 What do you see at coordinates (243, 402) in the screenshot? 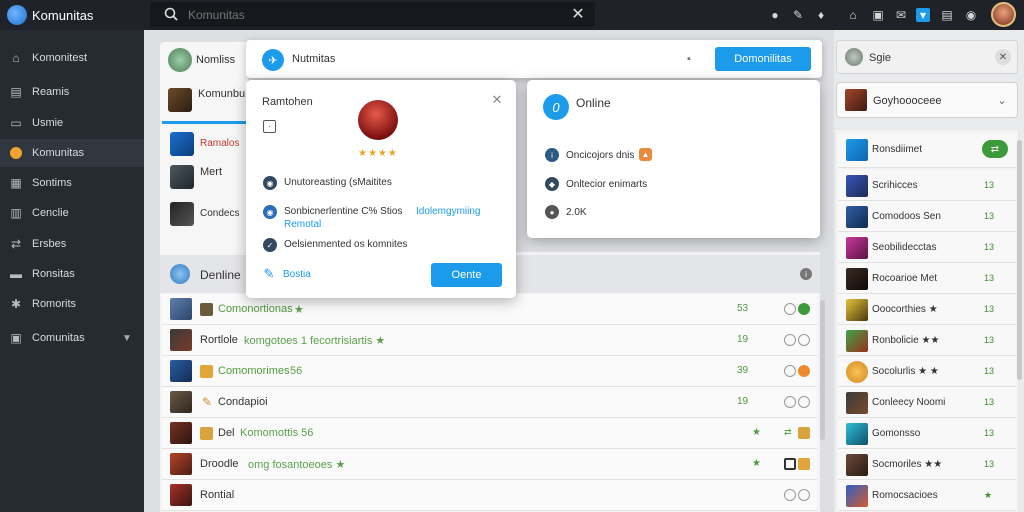
I see `row-name: Condapioi` at bounding box center [243, 402].